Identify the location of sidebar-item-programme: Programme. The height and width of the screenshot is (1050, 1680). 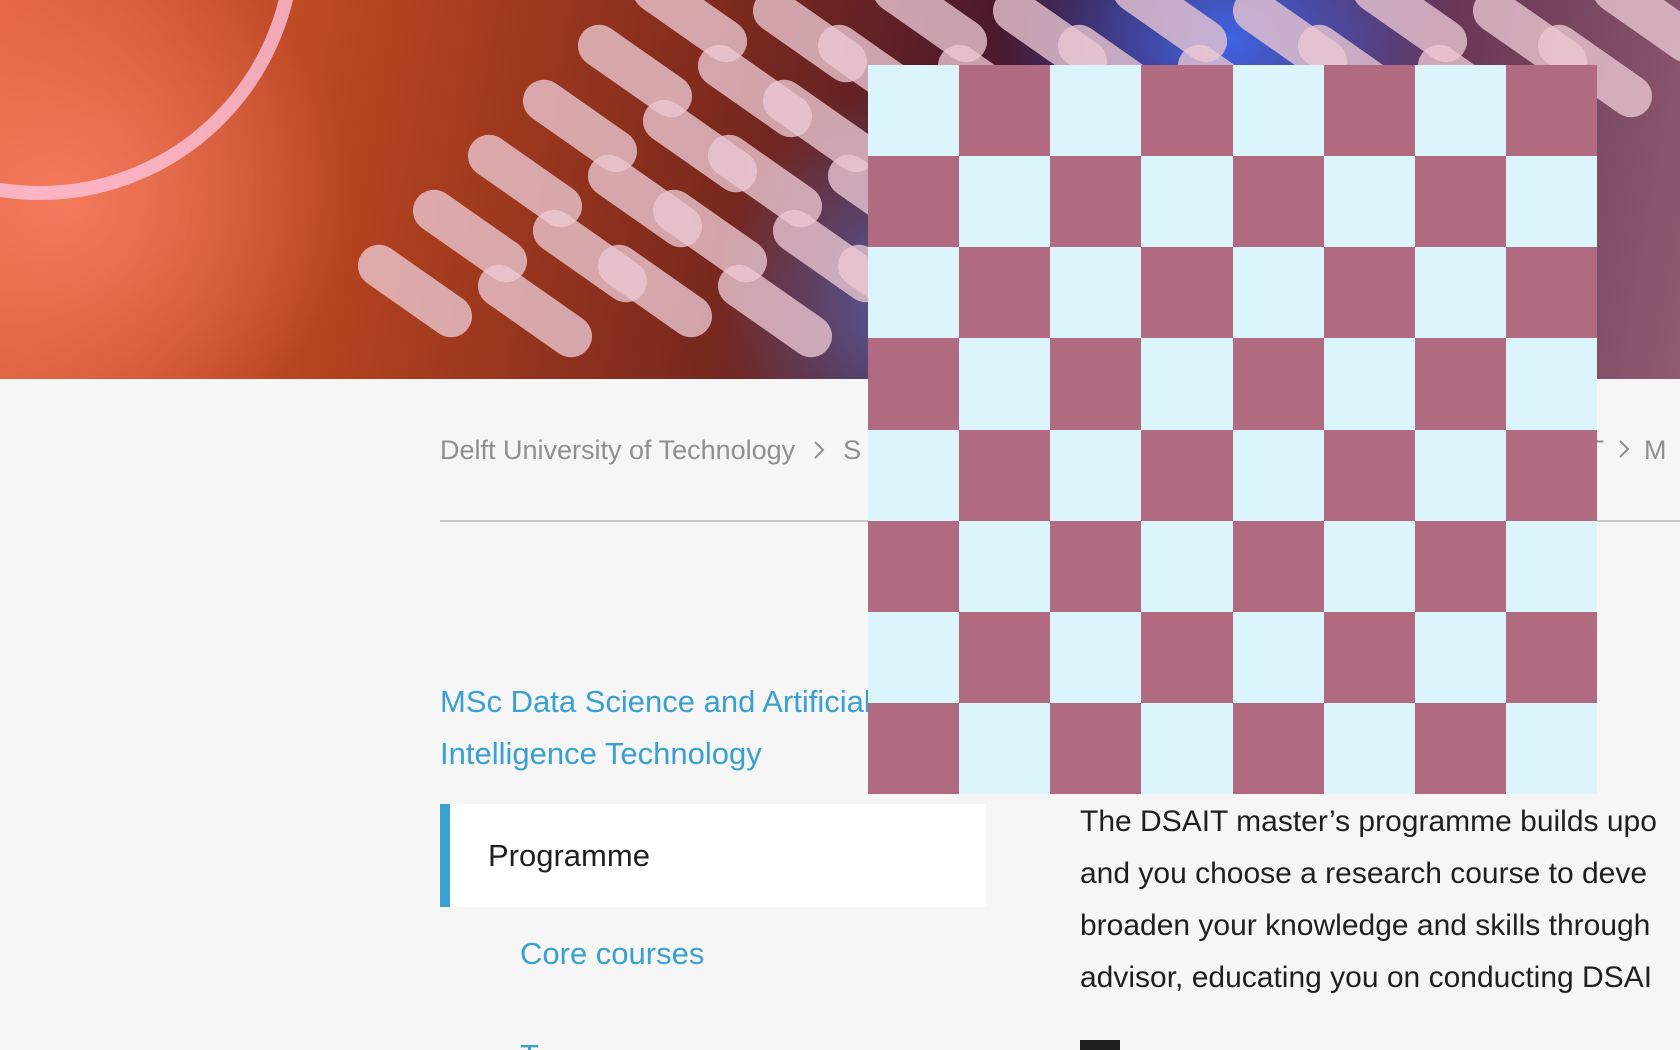
(713, 855).